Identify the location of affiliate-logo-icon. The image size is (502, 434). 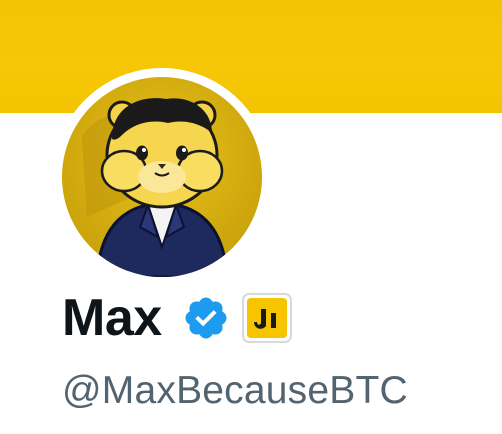
(266, 318).